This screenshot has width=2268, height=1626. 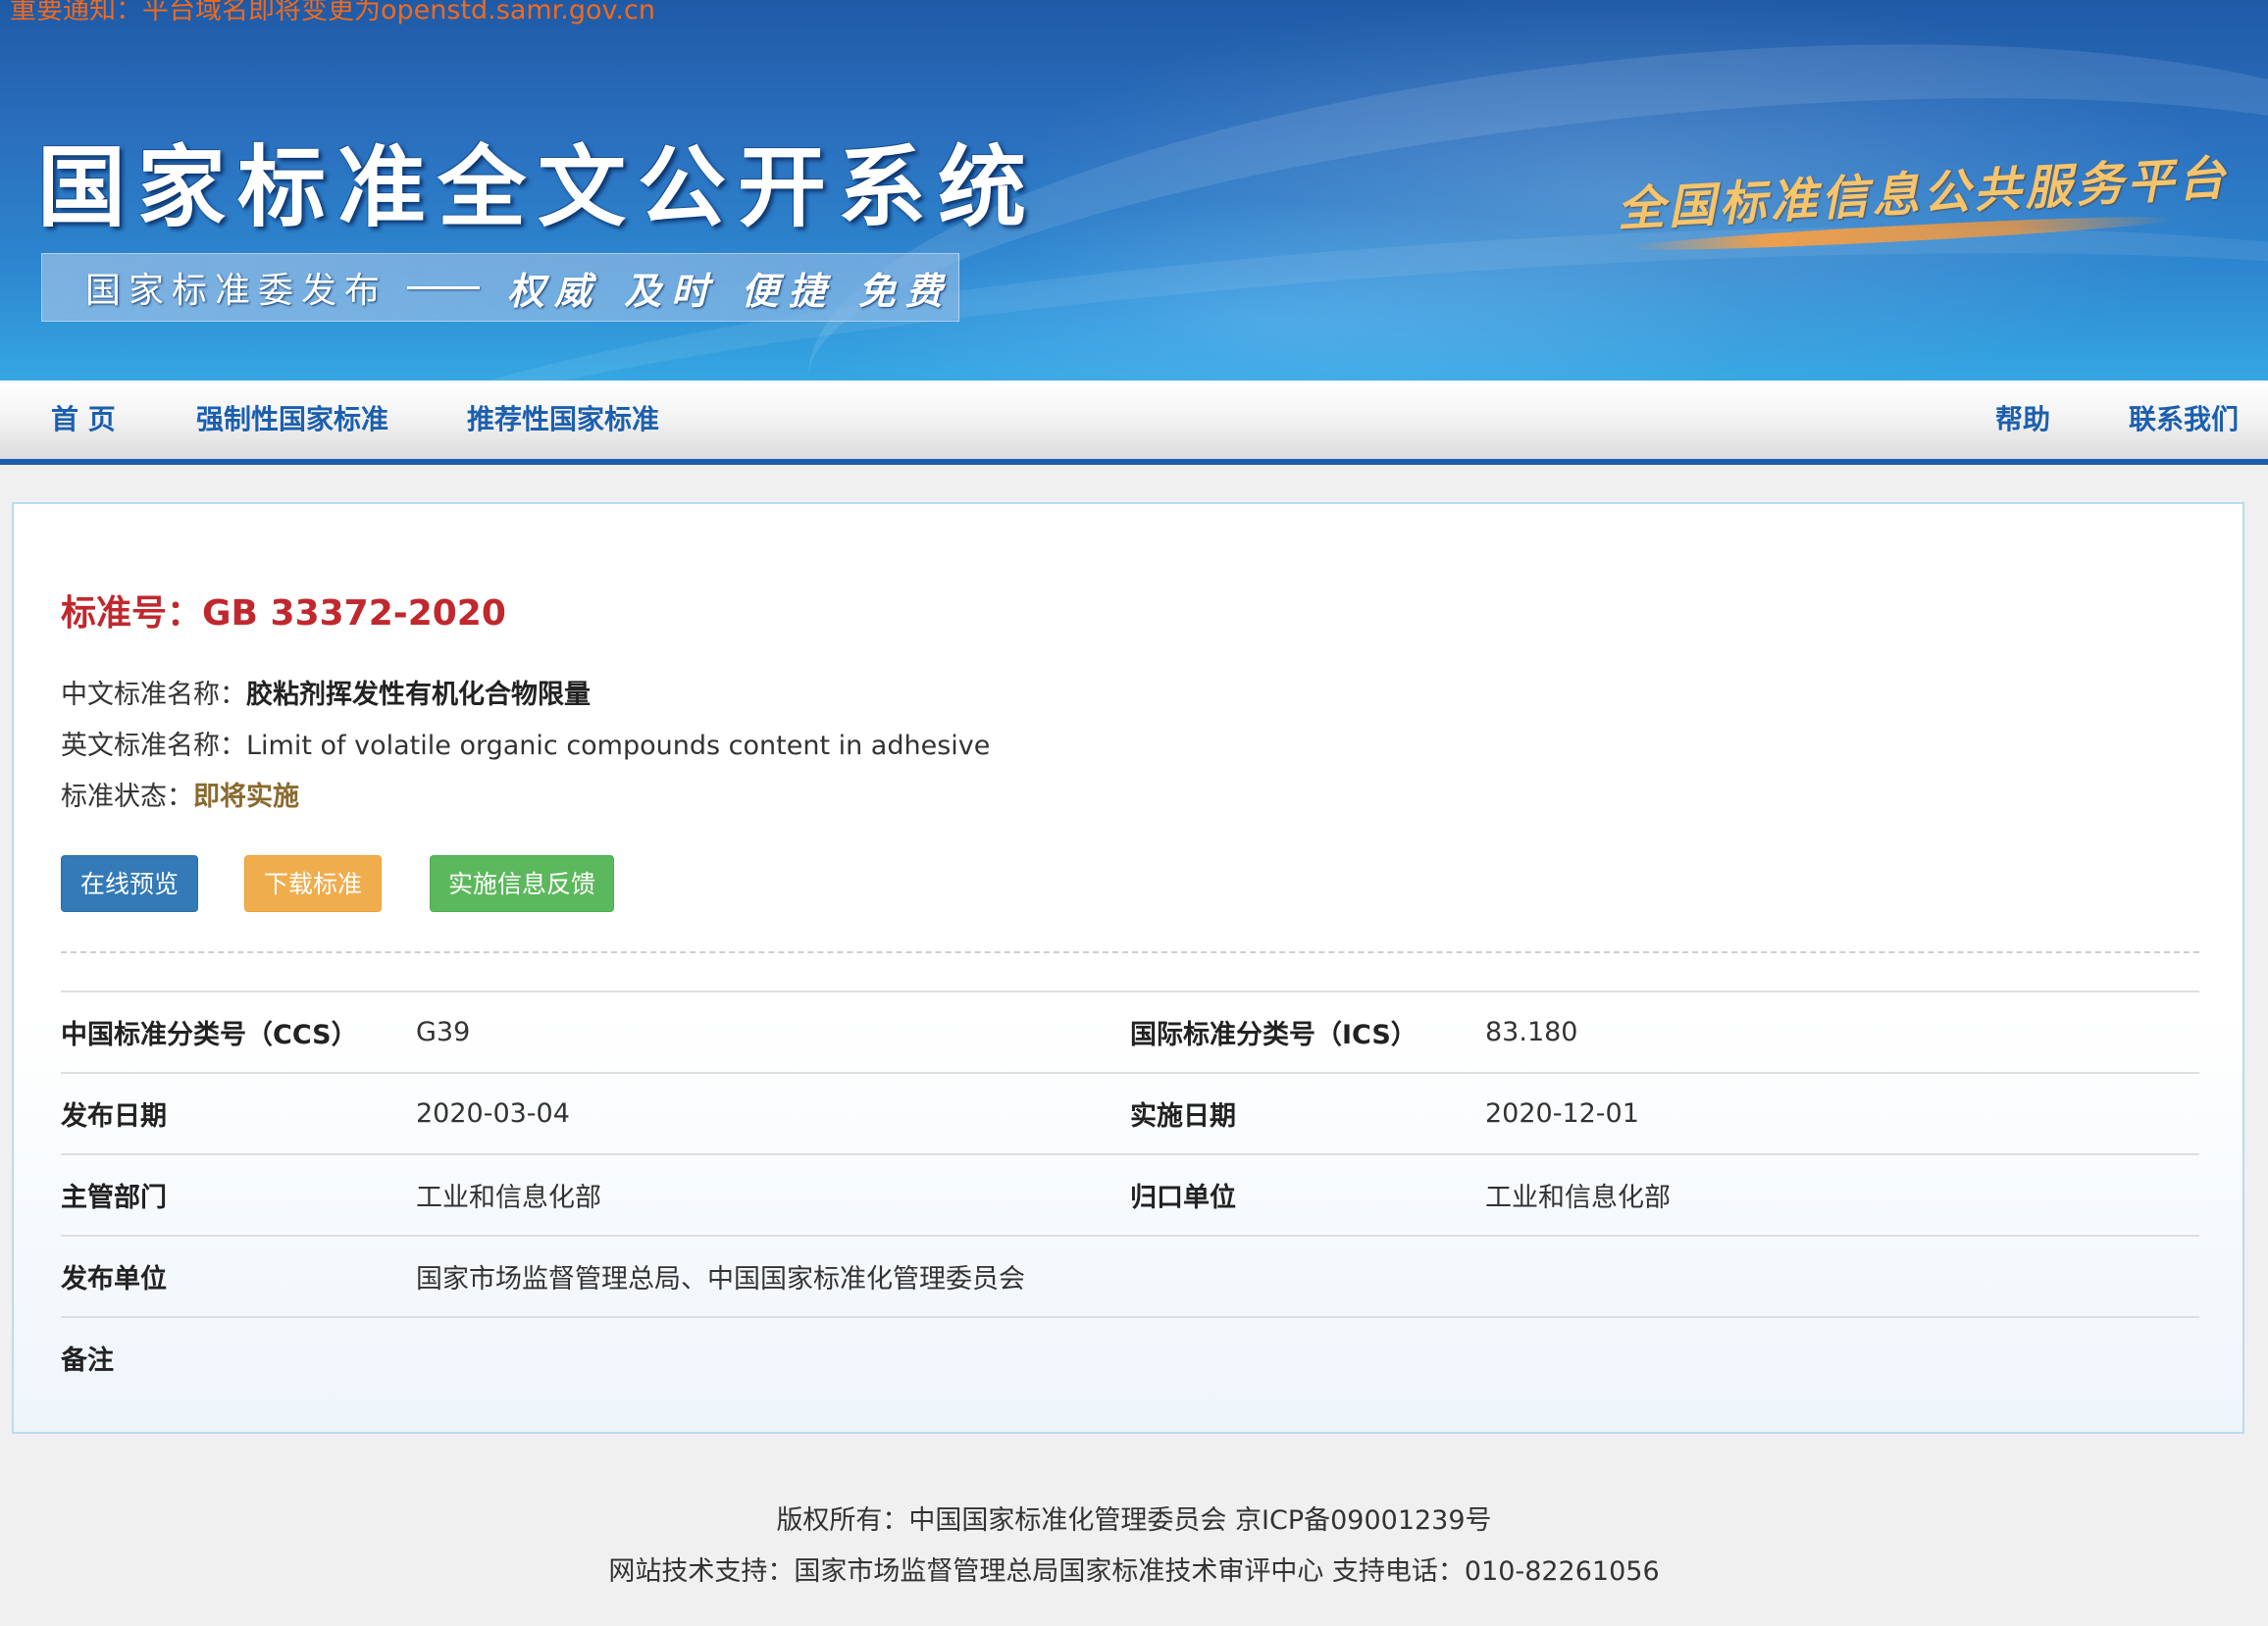 I want to click on english-name-label: 英文标准名称：, so click(x=153, y=746).